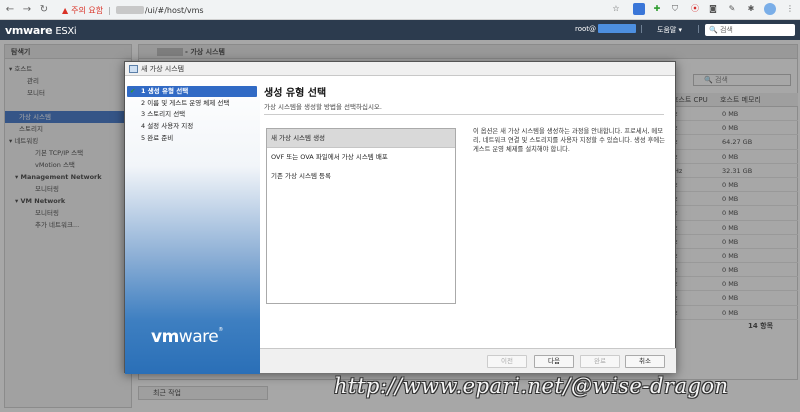 This screenshot has width=800, height=412. What do you see at coordinates (27, 10) in the screenshot?
I see `forward-arrow-icon: →` at bounding box center [27, 10].